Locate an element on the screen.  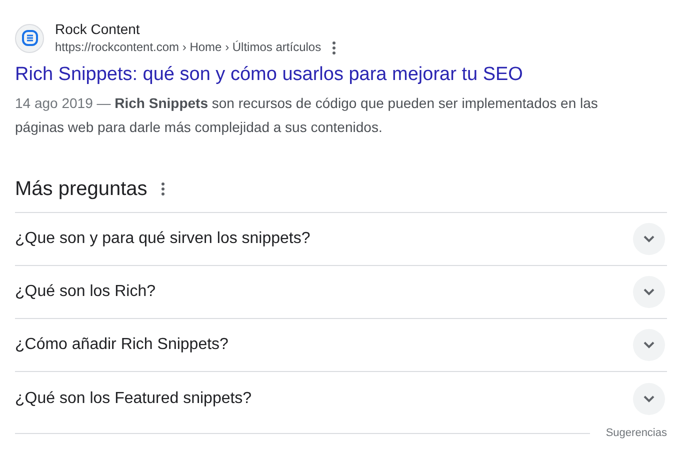
question-text: ¿Qué son los Featured snippets? is located at coordinates (133, 398).